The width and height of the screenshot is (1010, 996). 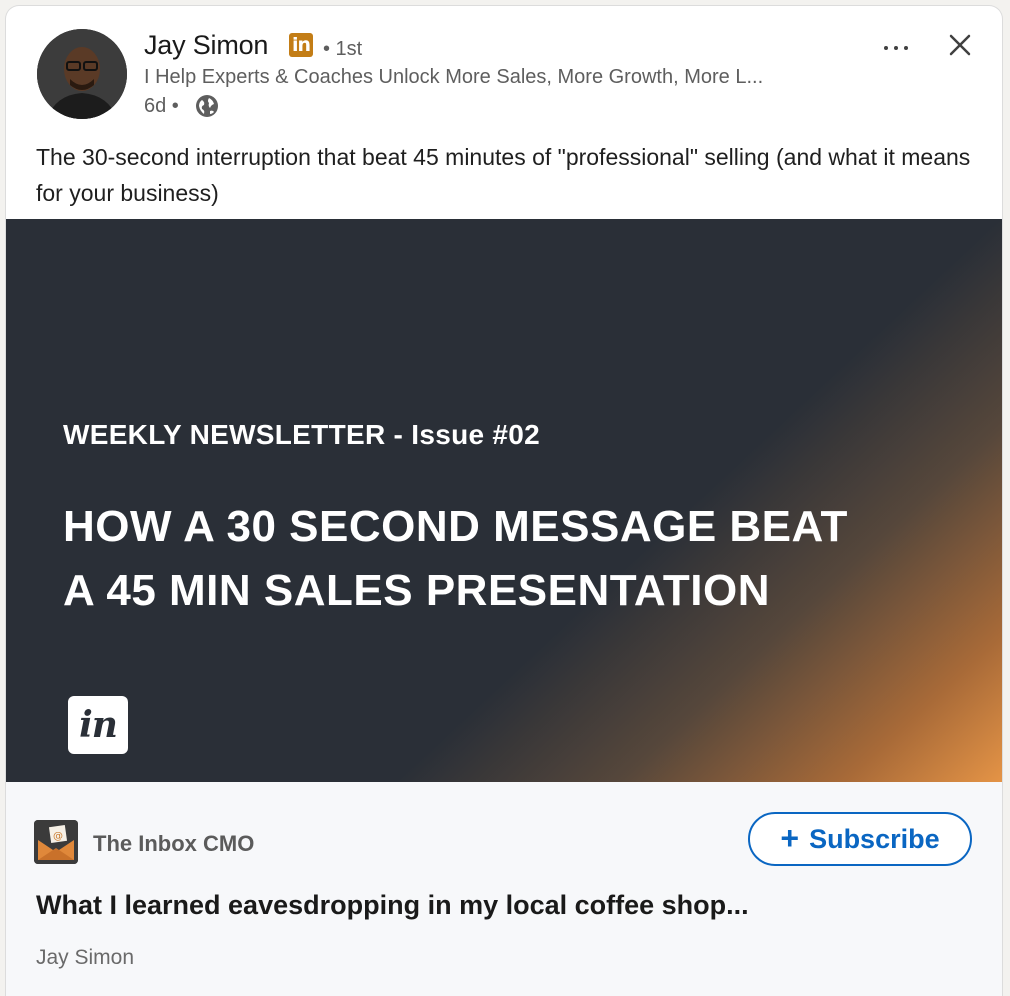 I want to click on plus-icon: +, so click(x=790, y=837).